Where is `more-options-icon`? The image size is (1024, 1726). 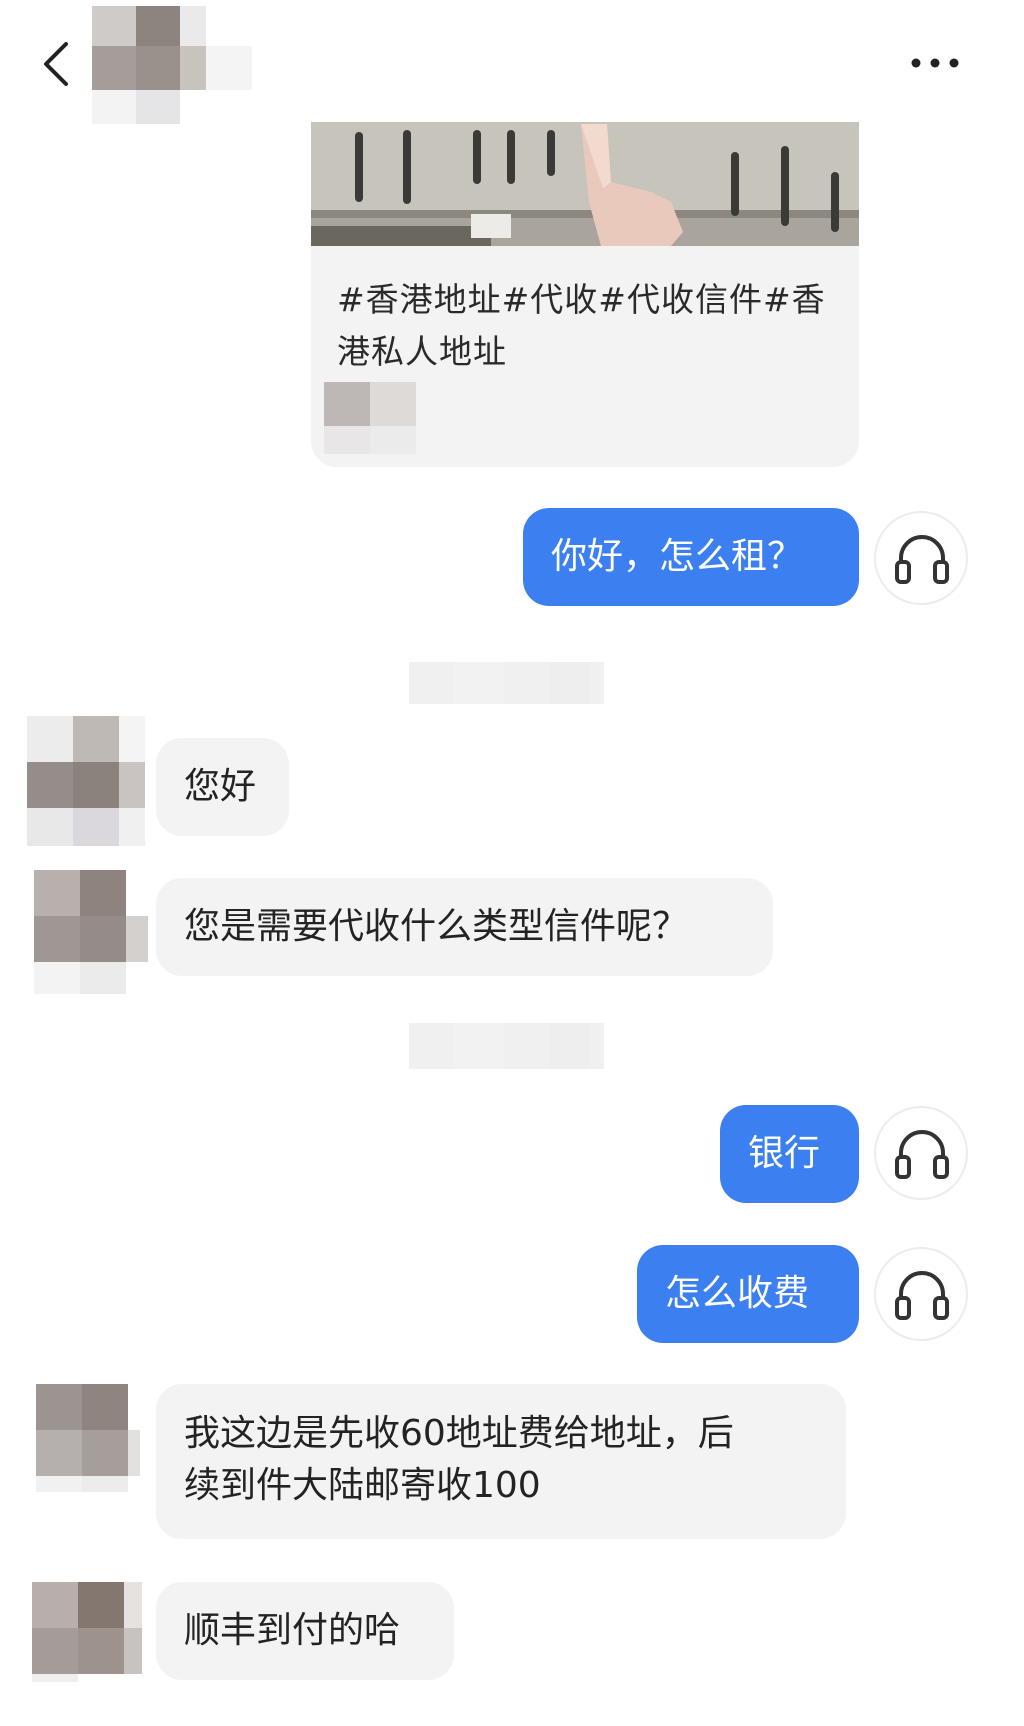 more-options-icon is located at coordinates (935, 63).